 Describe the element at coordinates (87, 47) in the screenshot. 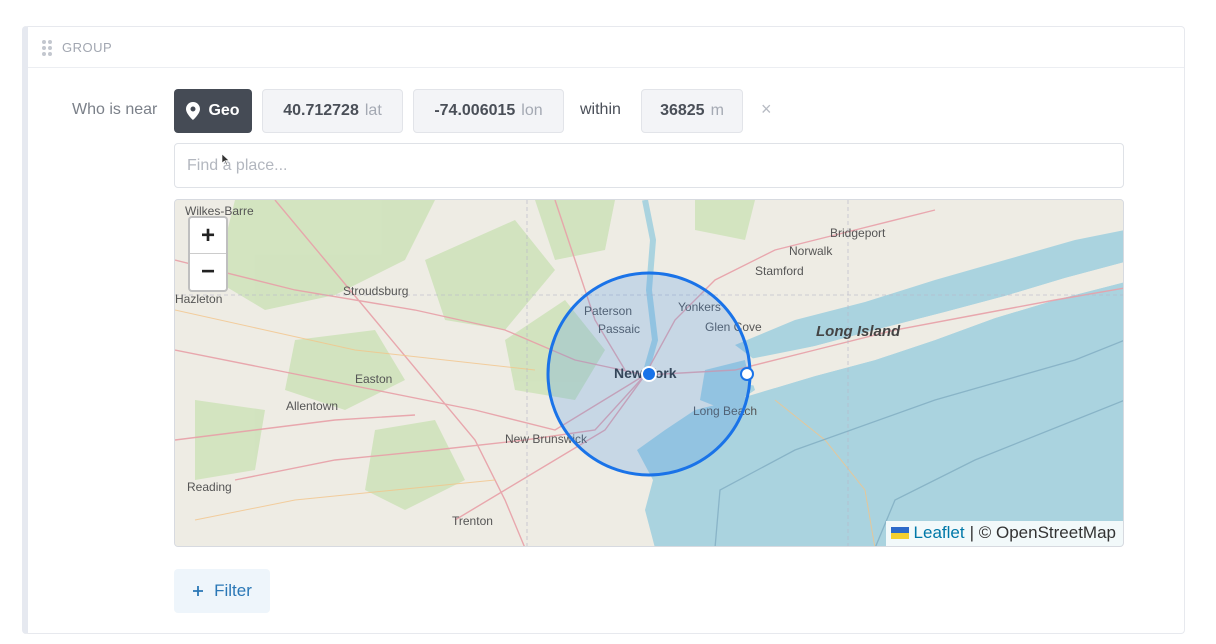

I see `group-title: GROUP` at that location.